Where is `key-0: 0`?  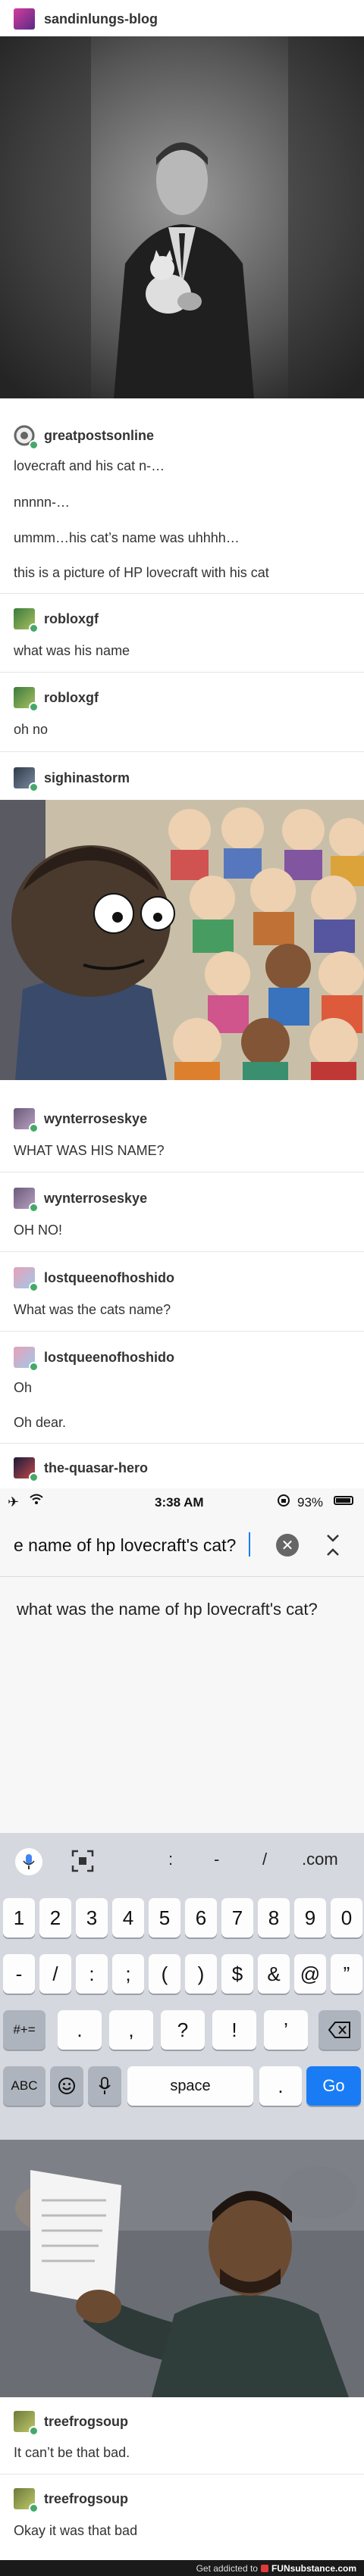
key-0: 0 is located at coordinates (346, 1918).